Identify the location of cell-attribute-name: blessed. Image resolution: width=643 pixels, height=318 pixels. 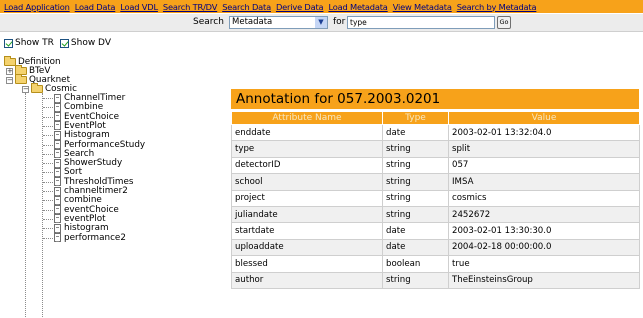
(307, 264).